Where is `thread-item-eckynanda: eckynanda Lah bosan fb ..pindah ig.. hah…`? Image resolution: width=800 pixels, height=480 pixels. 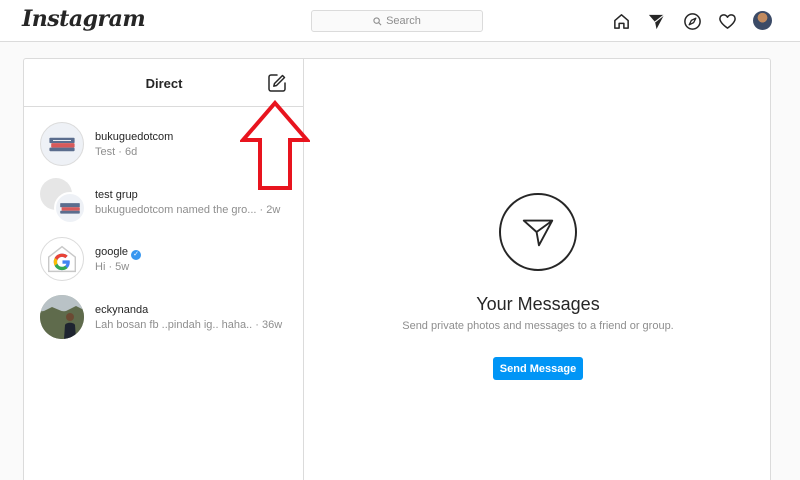 thread-item-eckynanda: eckynanda Lah bosan fb ..pindah ig.. hah… is located at coordinates (164, 318).